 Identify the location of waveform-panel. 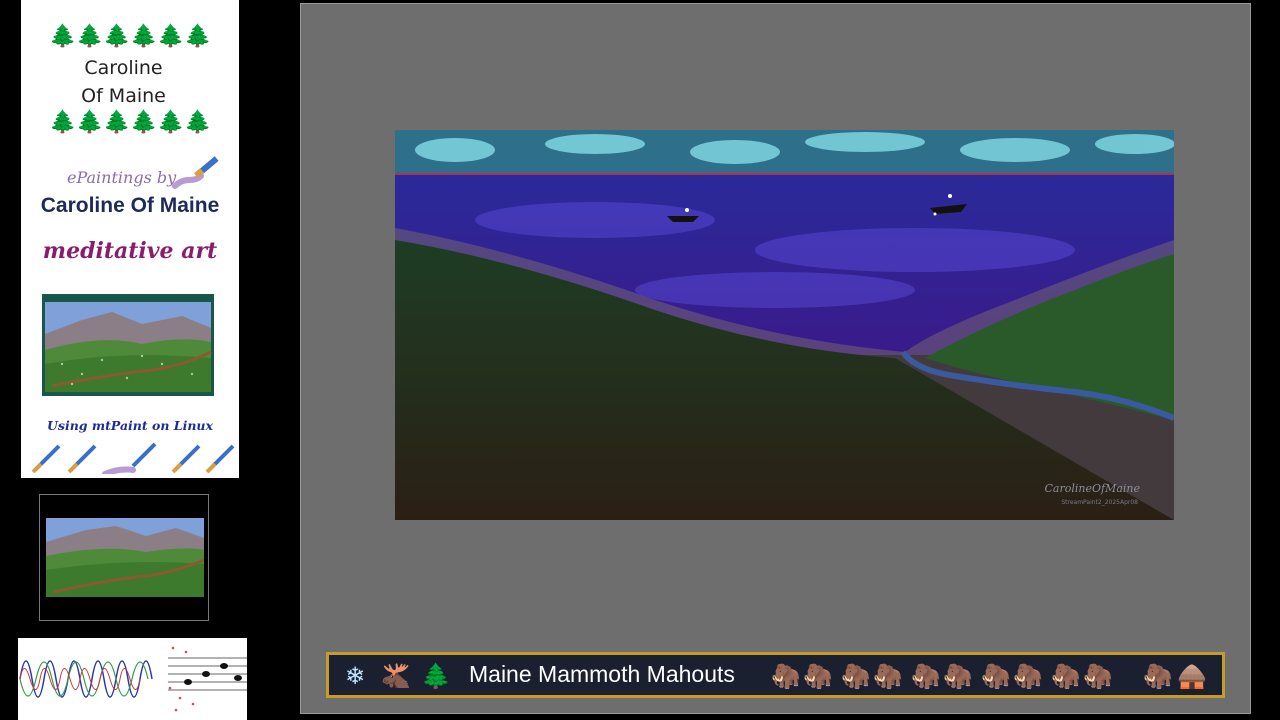
(132, 679).